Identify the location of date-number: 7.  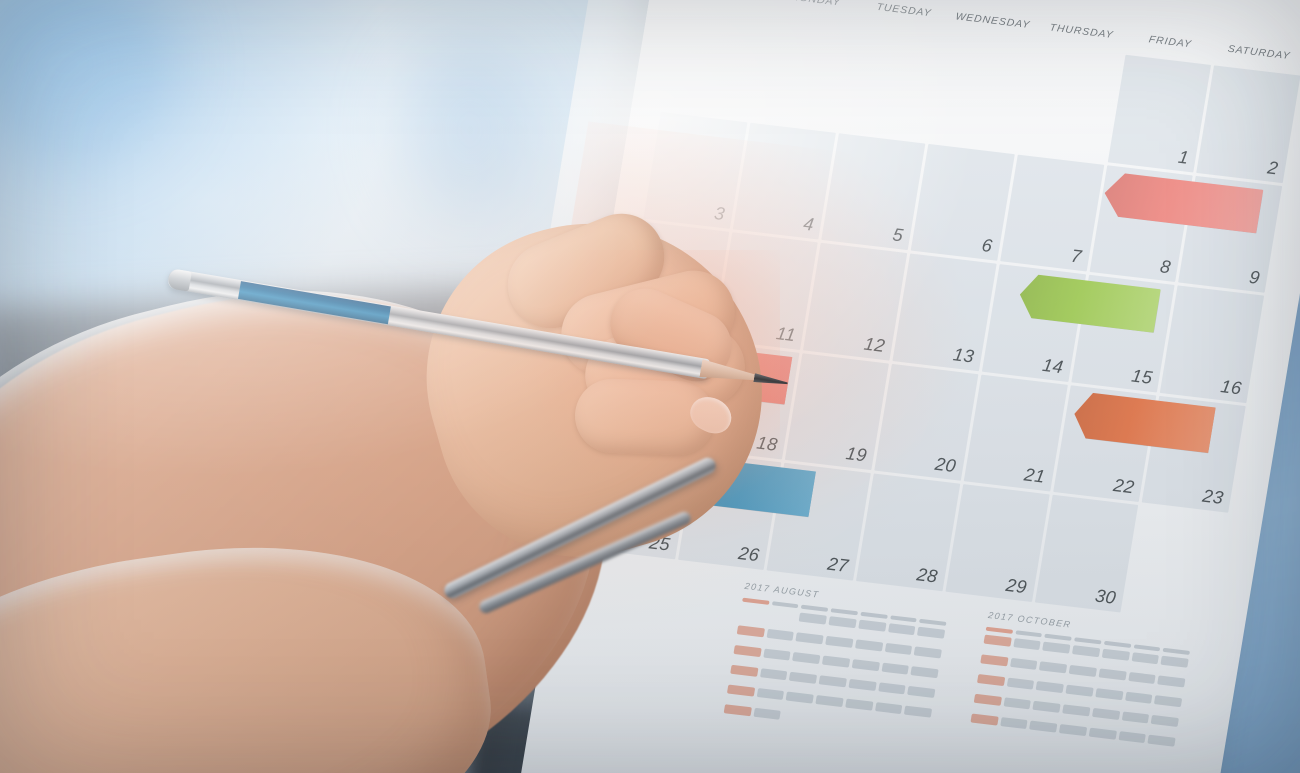
(1076, 256).